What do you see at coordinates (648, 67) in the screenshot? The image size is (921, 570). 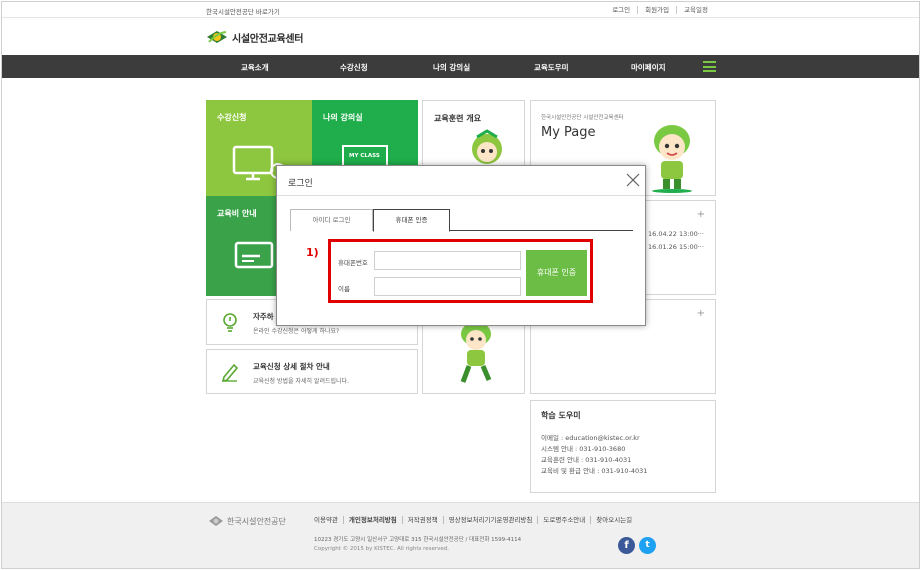 I see `nav-item-mypage: 마이페이지` at bounding box center [648, 67].